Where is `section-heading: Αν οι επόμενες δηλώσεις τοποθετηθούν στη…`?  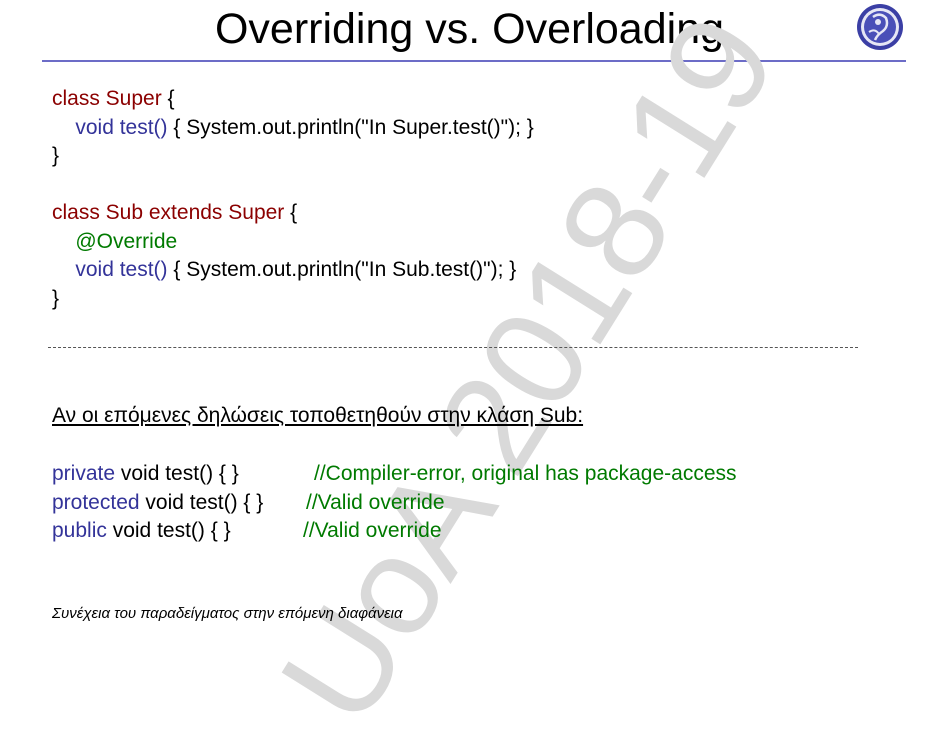
section-heading: Αν οι επόμενες δηλώσεις τοποθετηθούν στη… is located at coordinates (318, 415).